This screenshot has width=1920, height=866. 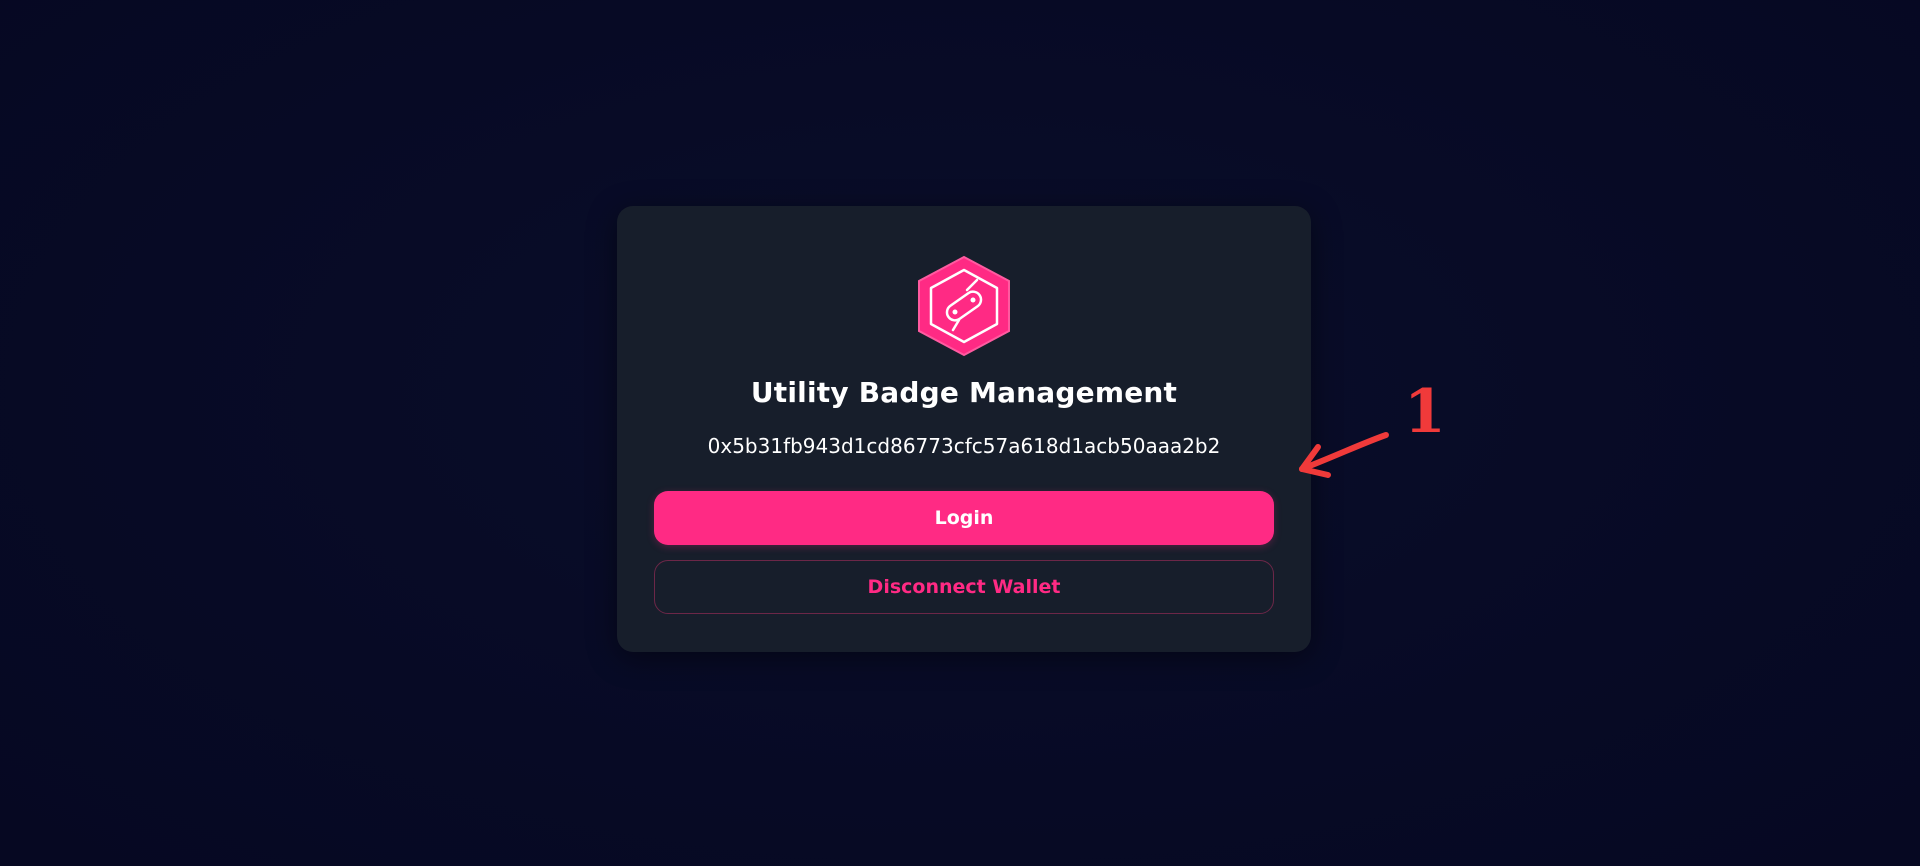 I want to click on annotation-number: 1, so click(x=1425, y=412).